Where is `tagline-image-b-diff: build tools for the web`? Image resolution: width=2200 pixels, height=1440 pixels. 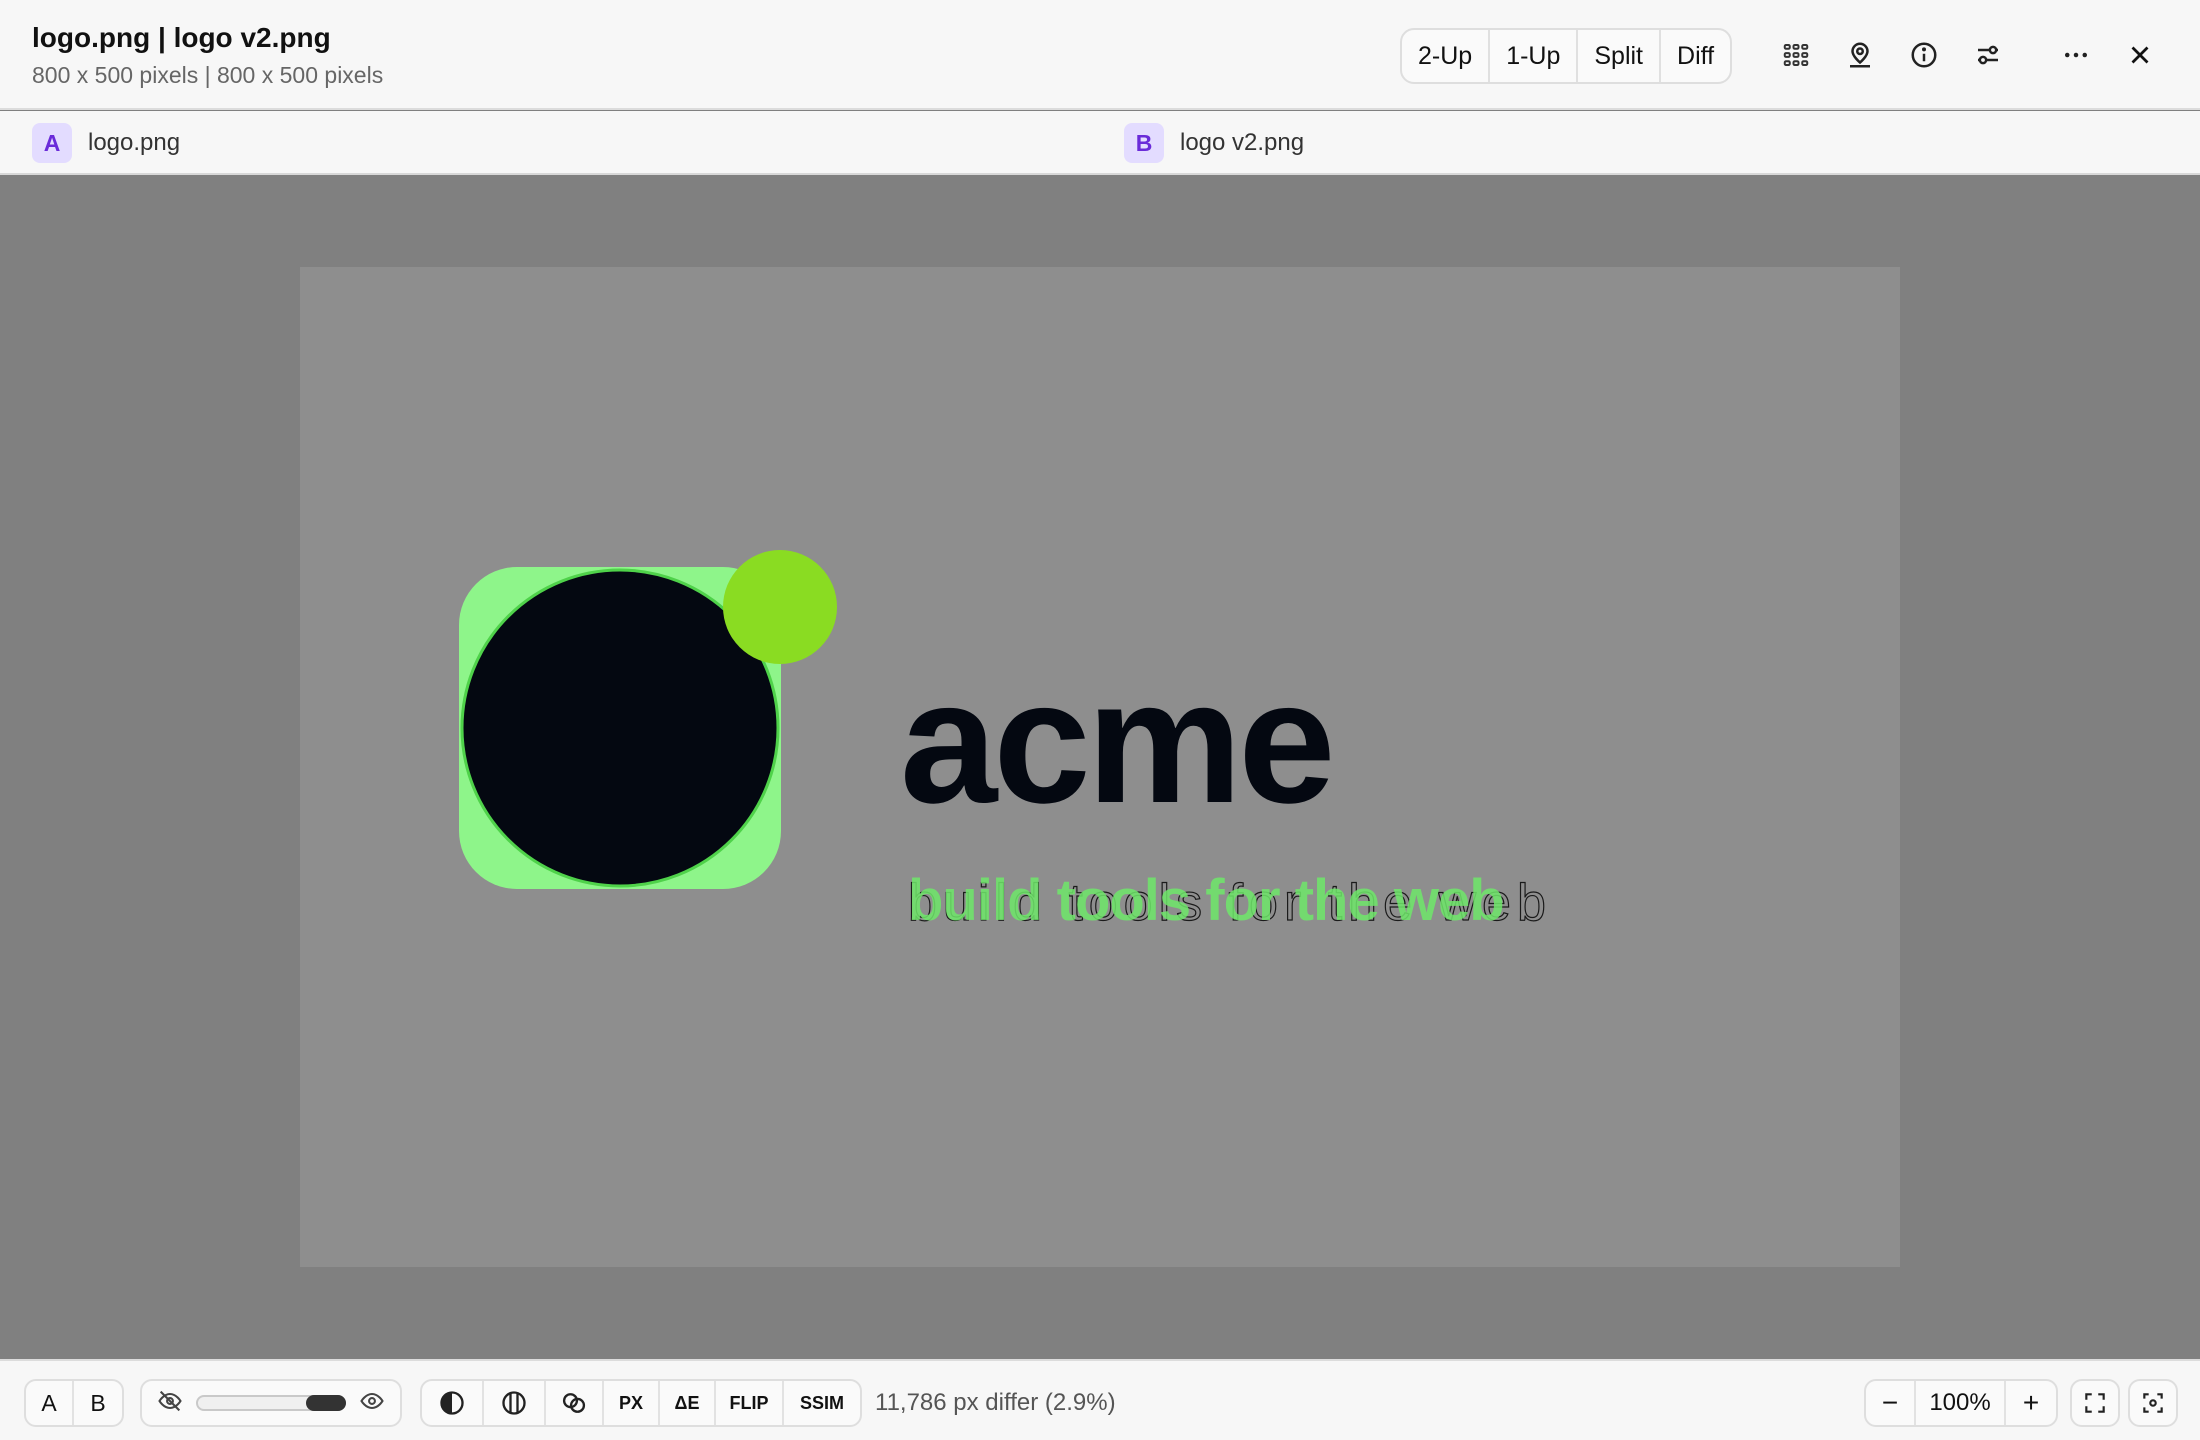 tagline-image-b-diff: build tools for the web is located at coordinates (1206, 900).